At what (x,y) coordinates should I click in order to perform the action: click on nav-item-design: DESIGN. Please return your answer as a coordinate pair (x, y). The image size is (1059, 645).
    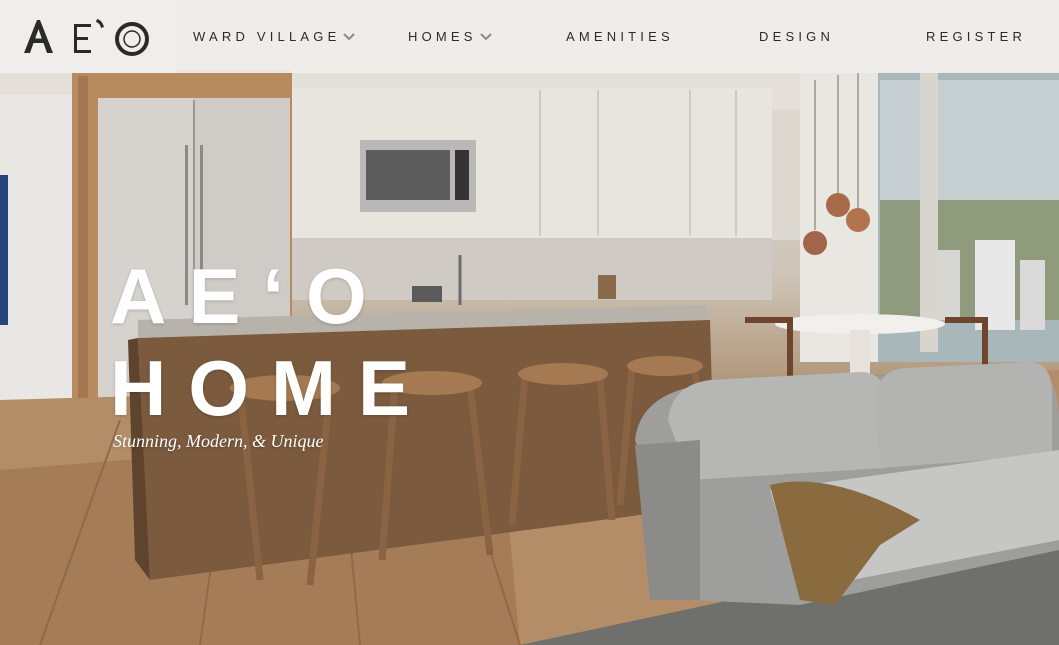
    Looking at the image, I should click on (796, 37).